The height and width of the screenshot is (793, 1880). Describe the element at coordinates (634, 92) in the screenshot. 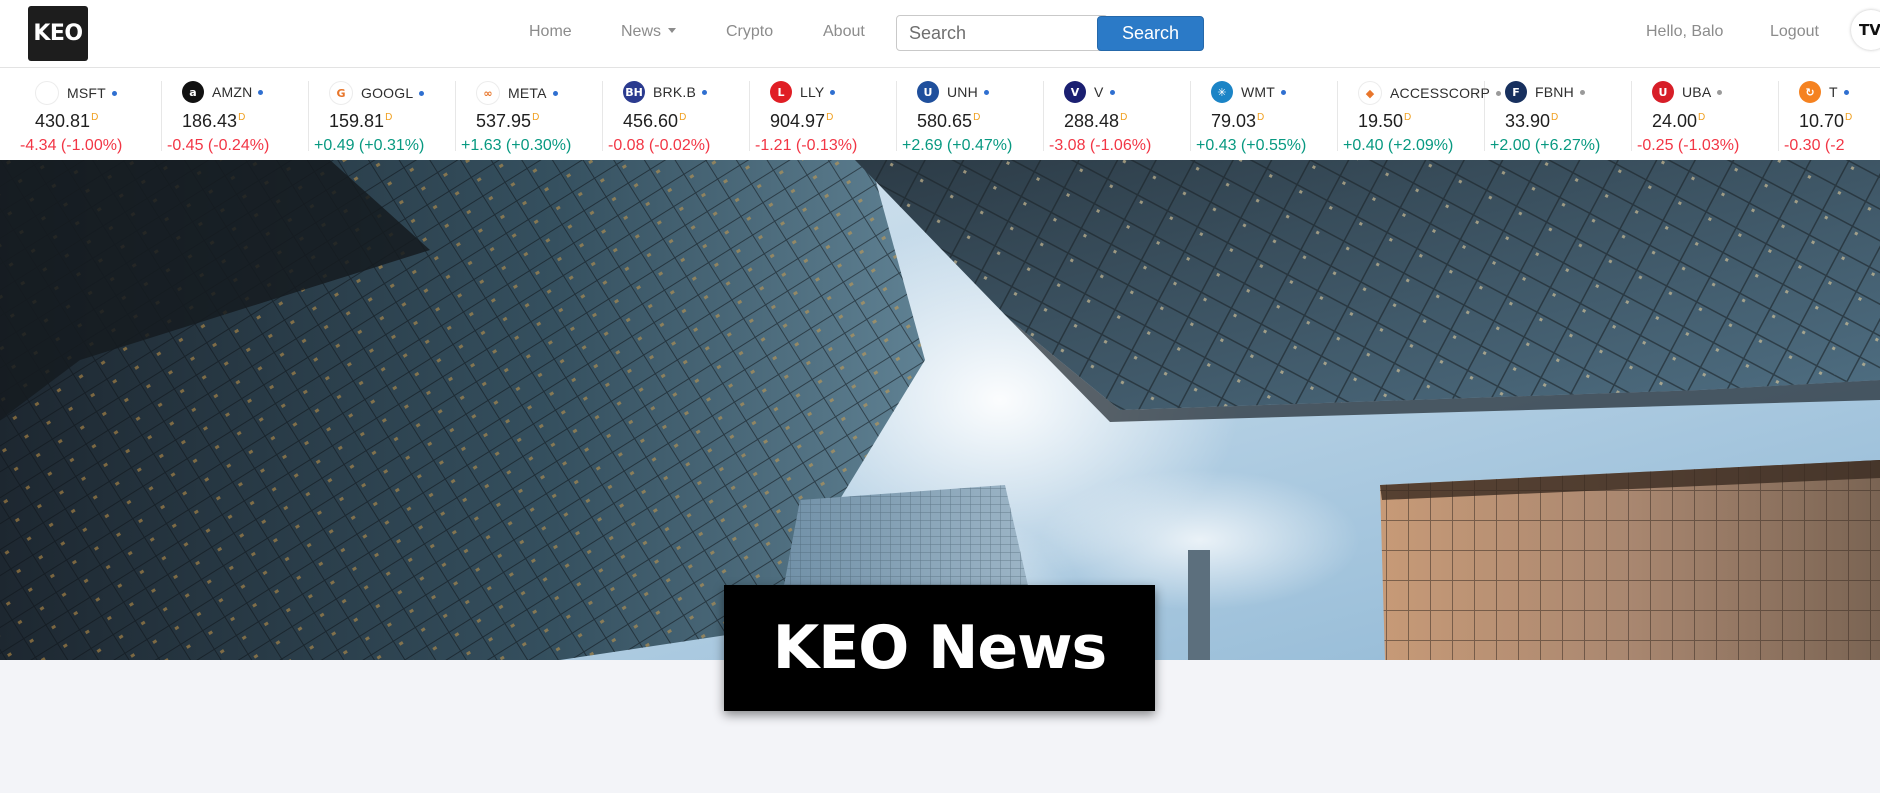

I see `berkshire-icon: BH` at that location.